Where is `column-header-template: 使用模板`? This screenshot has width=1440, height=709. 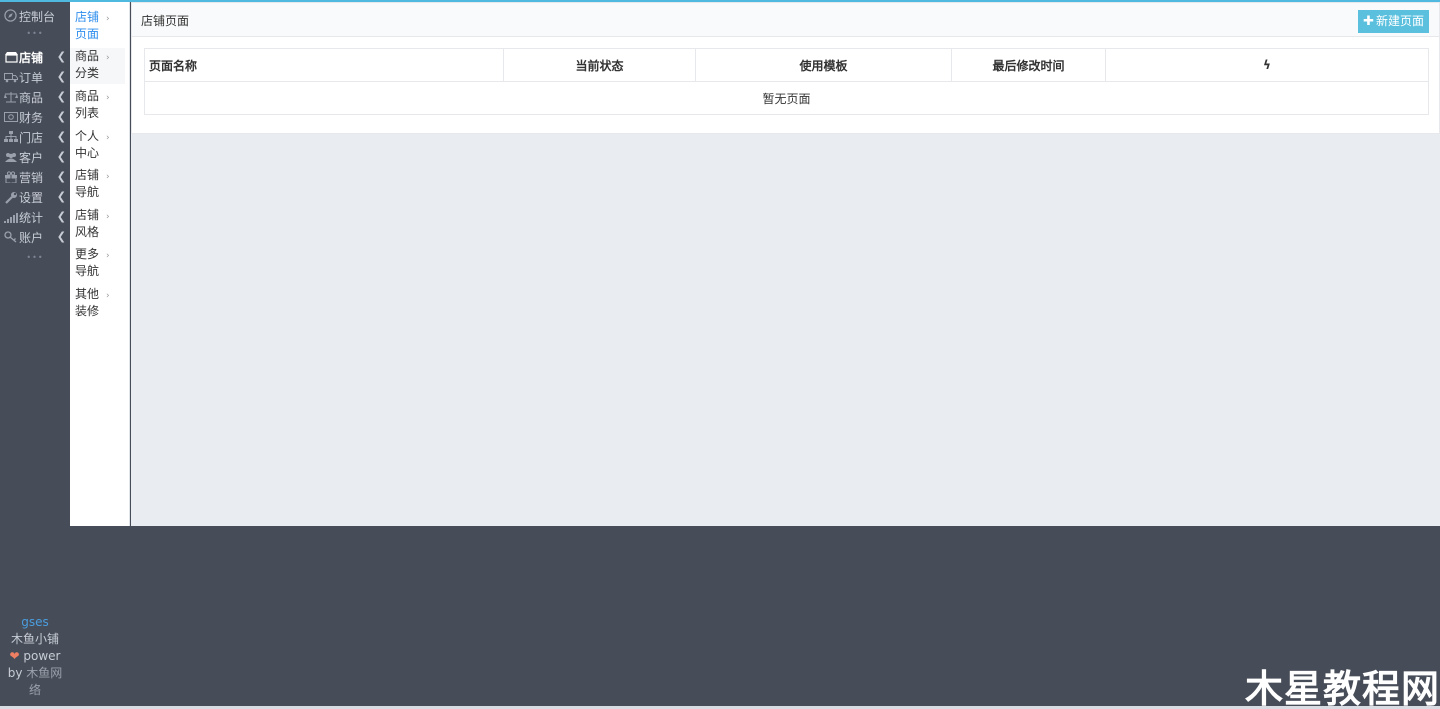 column-header-template: 使用模板 is located at coordinates (823, 65).